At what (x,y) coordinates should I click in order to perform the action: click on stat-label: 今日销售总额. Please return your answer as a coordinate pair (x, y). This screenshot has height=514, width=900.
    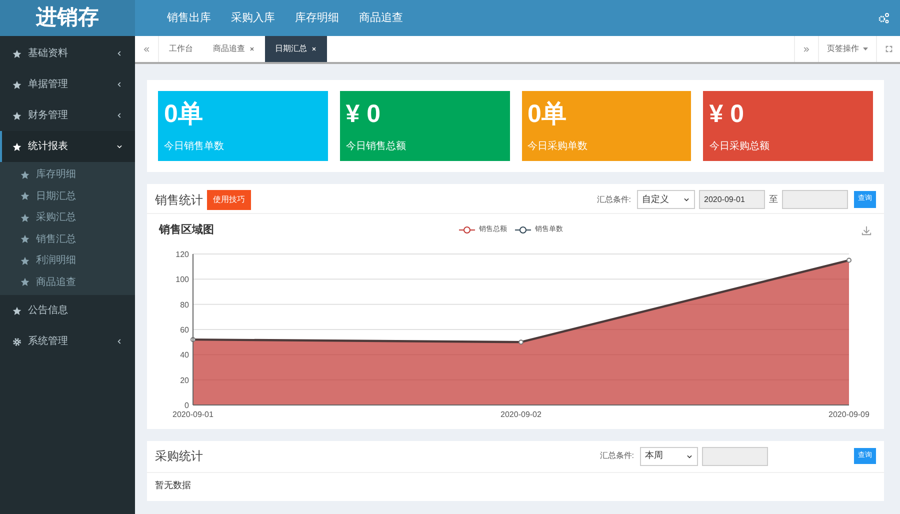
    Looking at the image, I should click on (376, 147).